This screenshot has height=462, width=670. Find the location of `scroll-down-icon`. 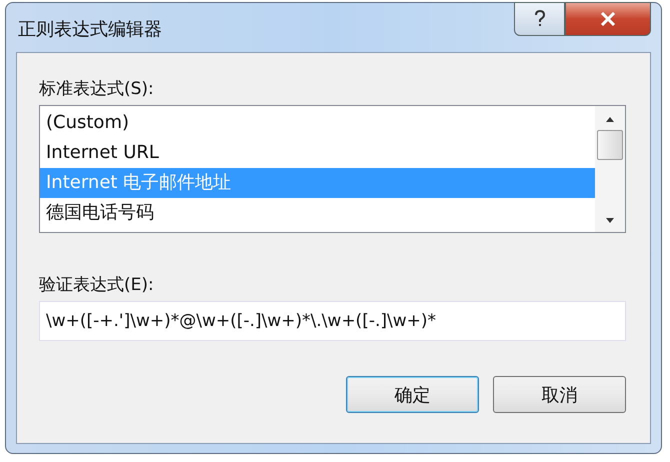

scroll-down-icon is located at coordinates (610, 221).